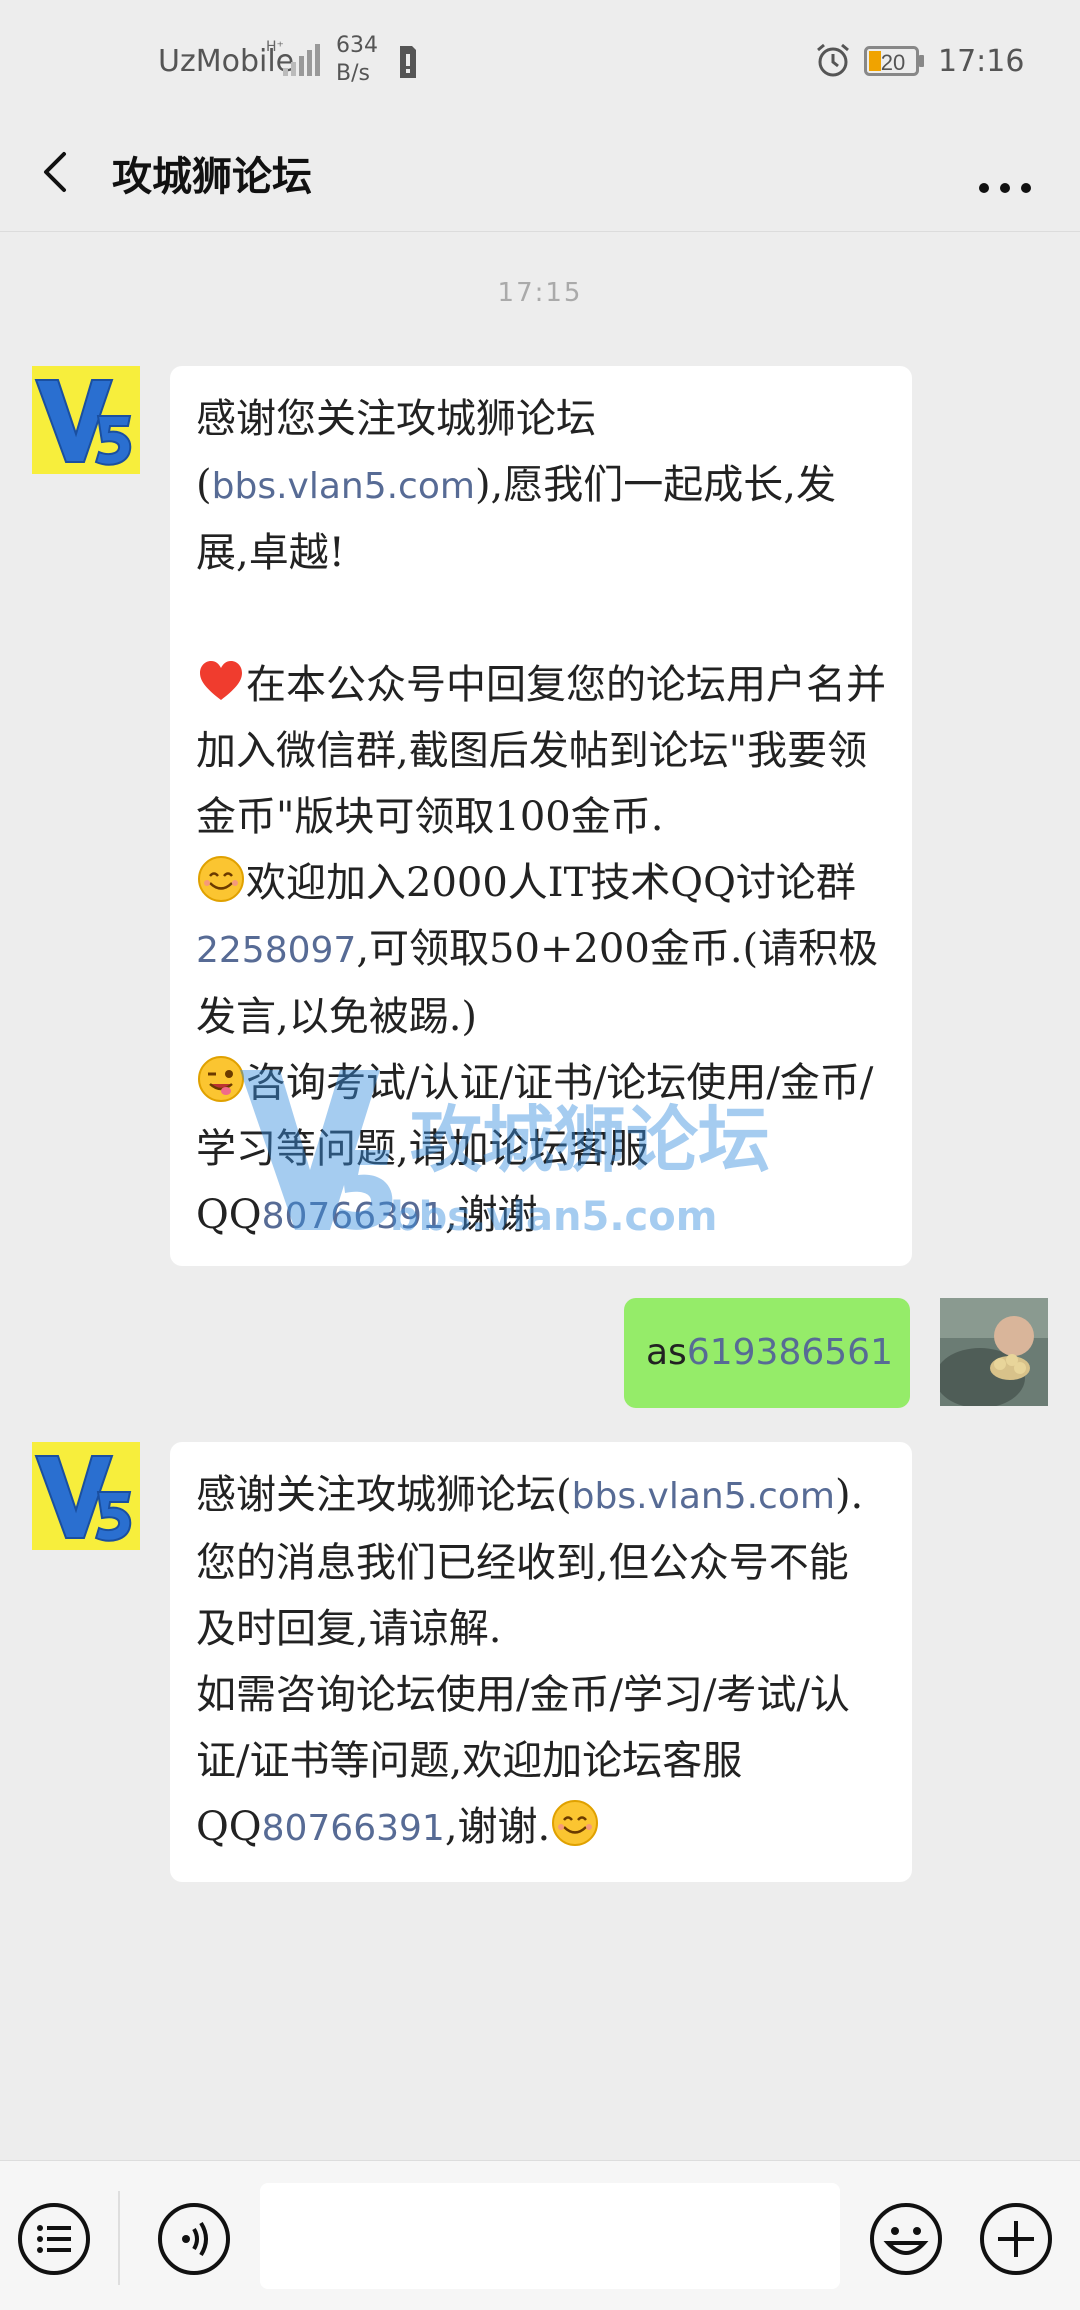  I want to click on emoji-icon, so click(906, 2239).